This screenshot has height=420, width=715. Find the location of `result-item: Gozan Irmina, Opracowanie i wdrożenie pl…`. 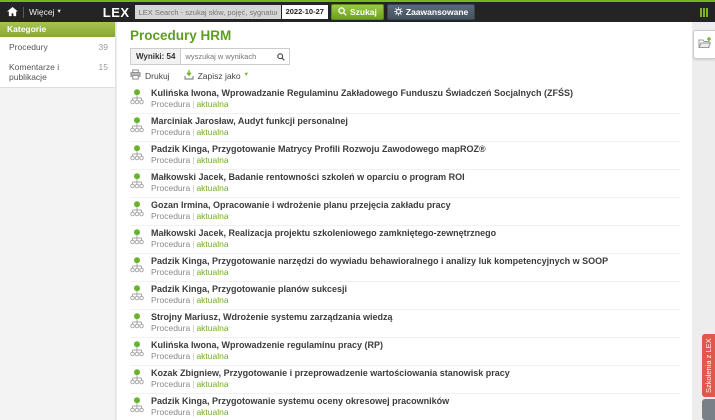

result-item: Gozan Irmina, Opracowanie i wdrożenie pl… is located at coordinates (405, 212).